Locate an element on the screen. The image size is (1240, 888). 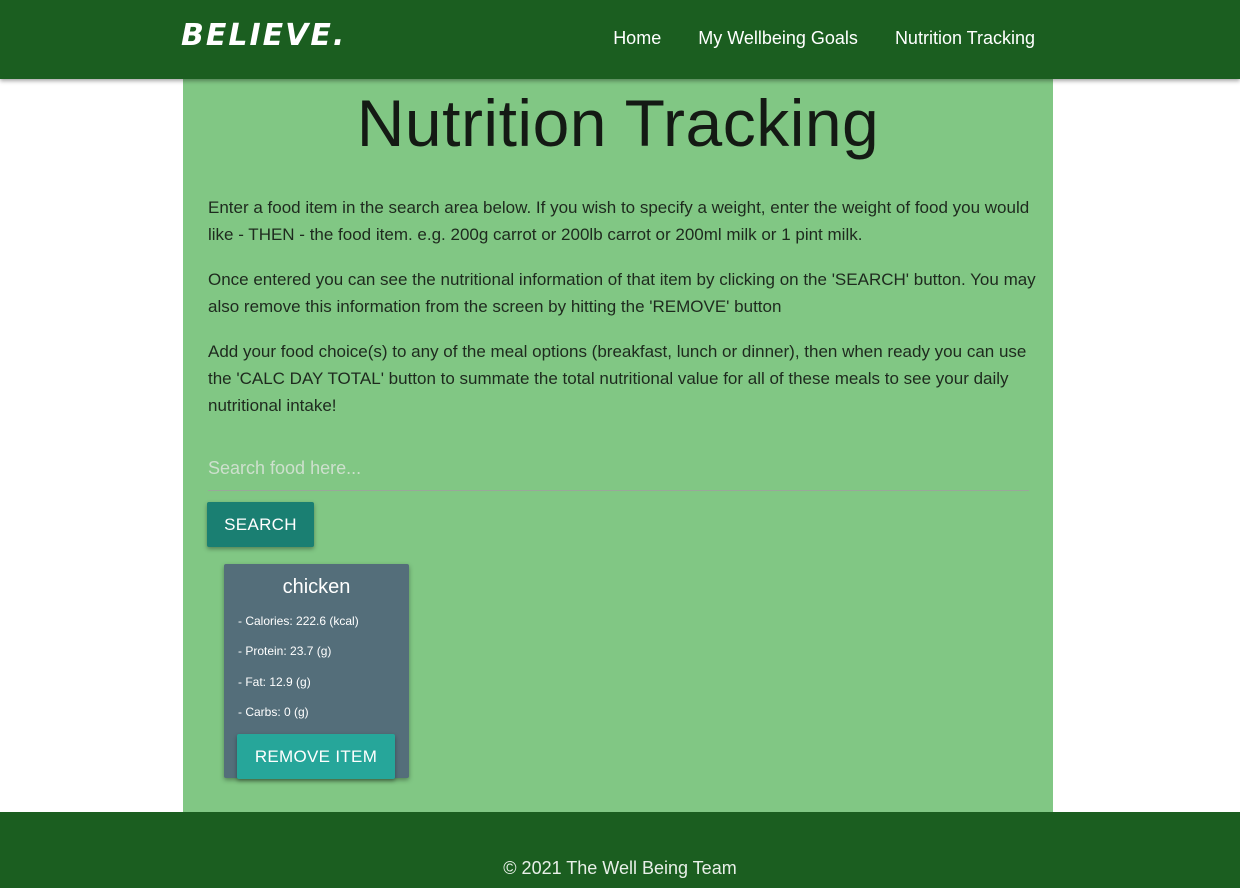
page-title: Nutrition Tracking is located at coordinates (618, 123).